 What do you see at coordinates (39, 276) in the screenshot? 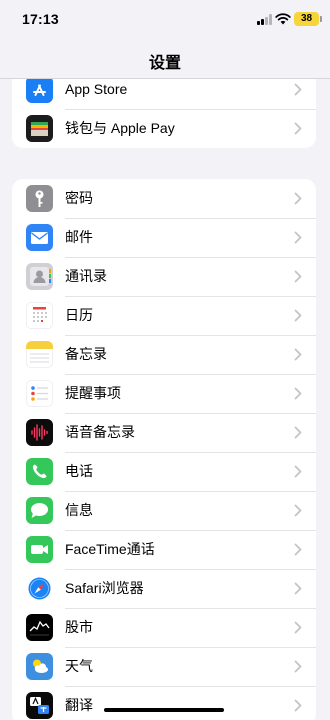
I see `contacts-icon` at bounding box center [39, 276].